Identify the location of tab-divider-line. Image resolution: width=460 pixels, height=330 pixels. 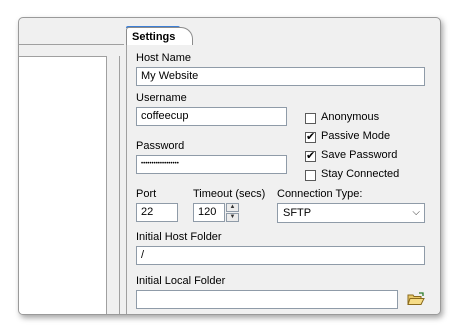
(71, 44).